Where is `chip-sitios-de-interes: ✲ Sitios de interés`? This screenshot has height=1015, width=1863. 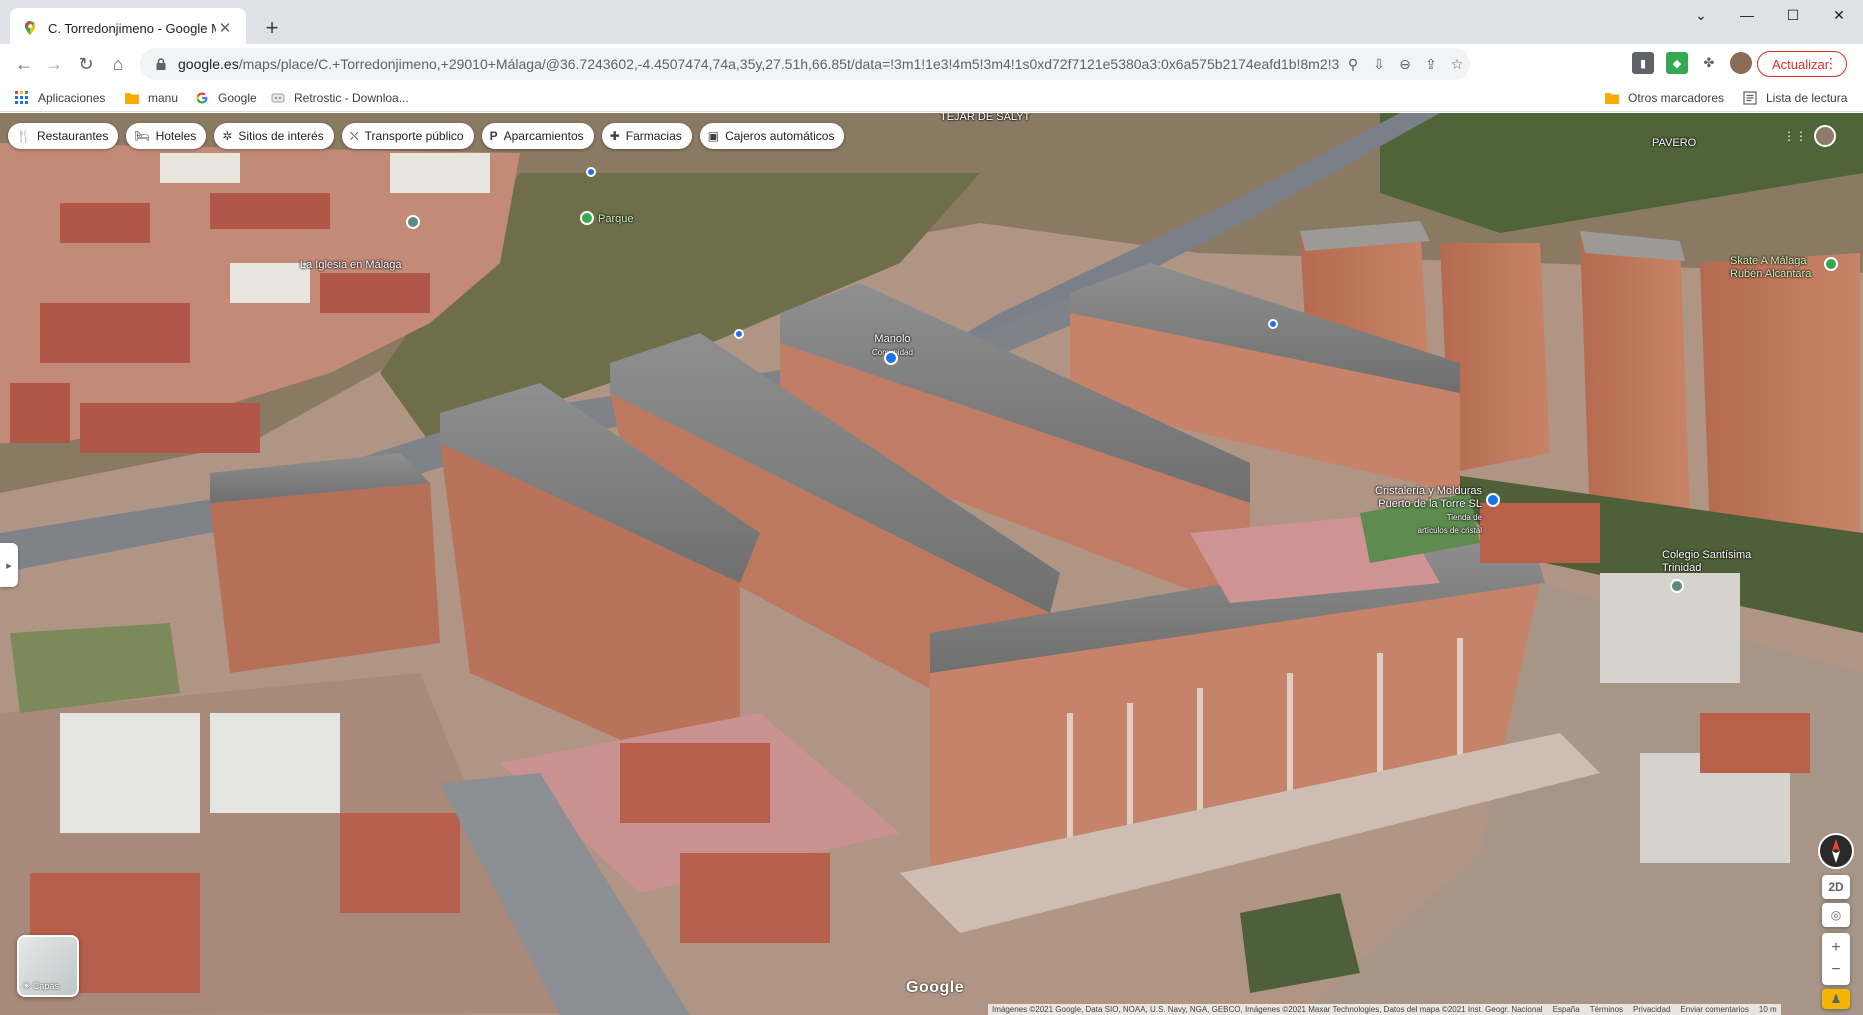 chip-sitios-de-interes: ✲ Sitios de interés is located at coordinates (274, 136).